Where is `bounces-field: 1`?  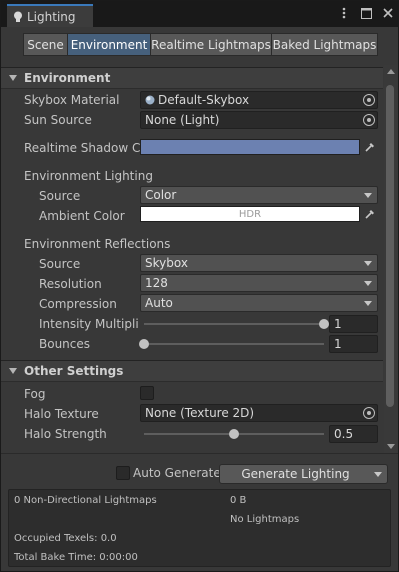
bounces-field: 1 is located at coordinates (353, 344).